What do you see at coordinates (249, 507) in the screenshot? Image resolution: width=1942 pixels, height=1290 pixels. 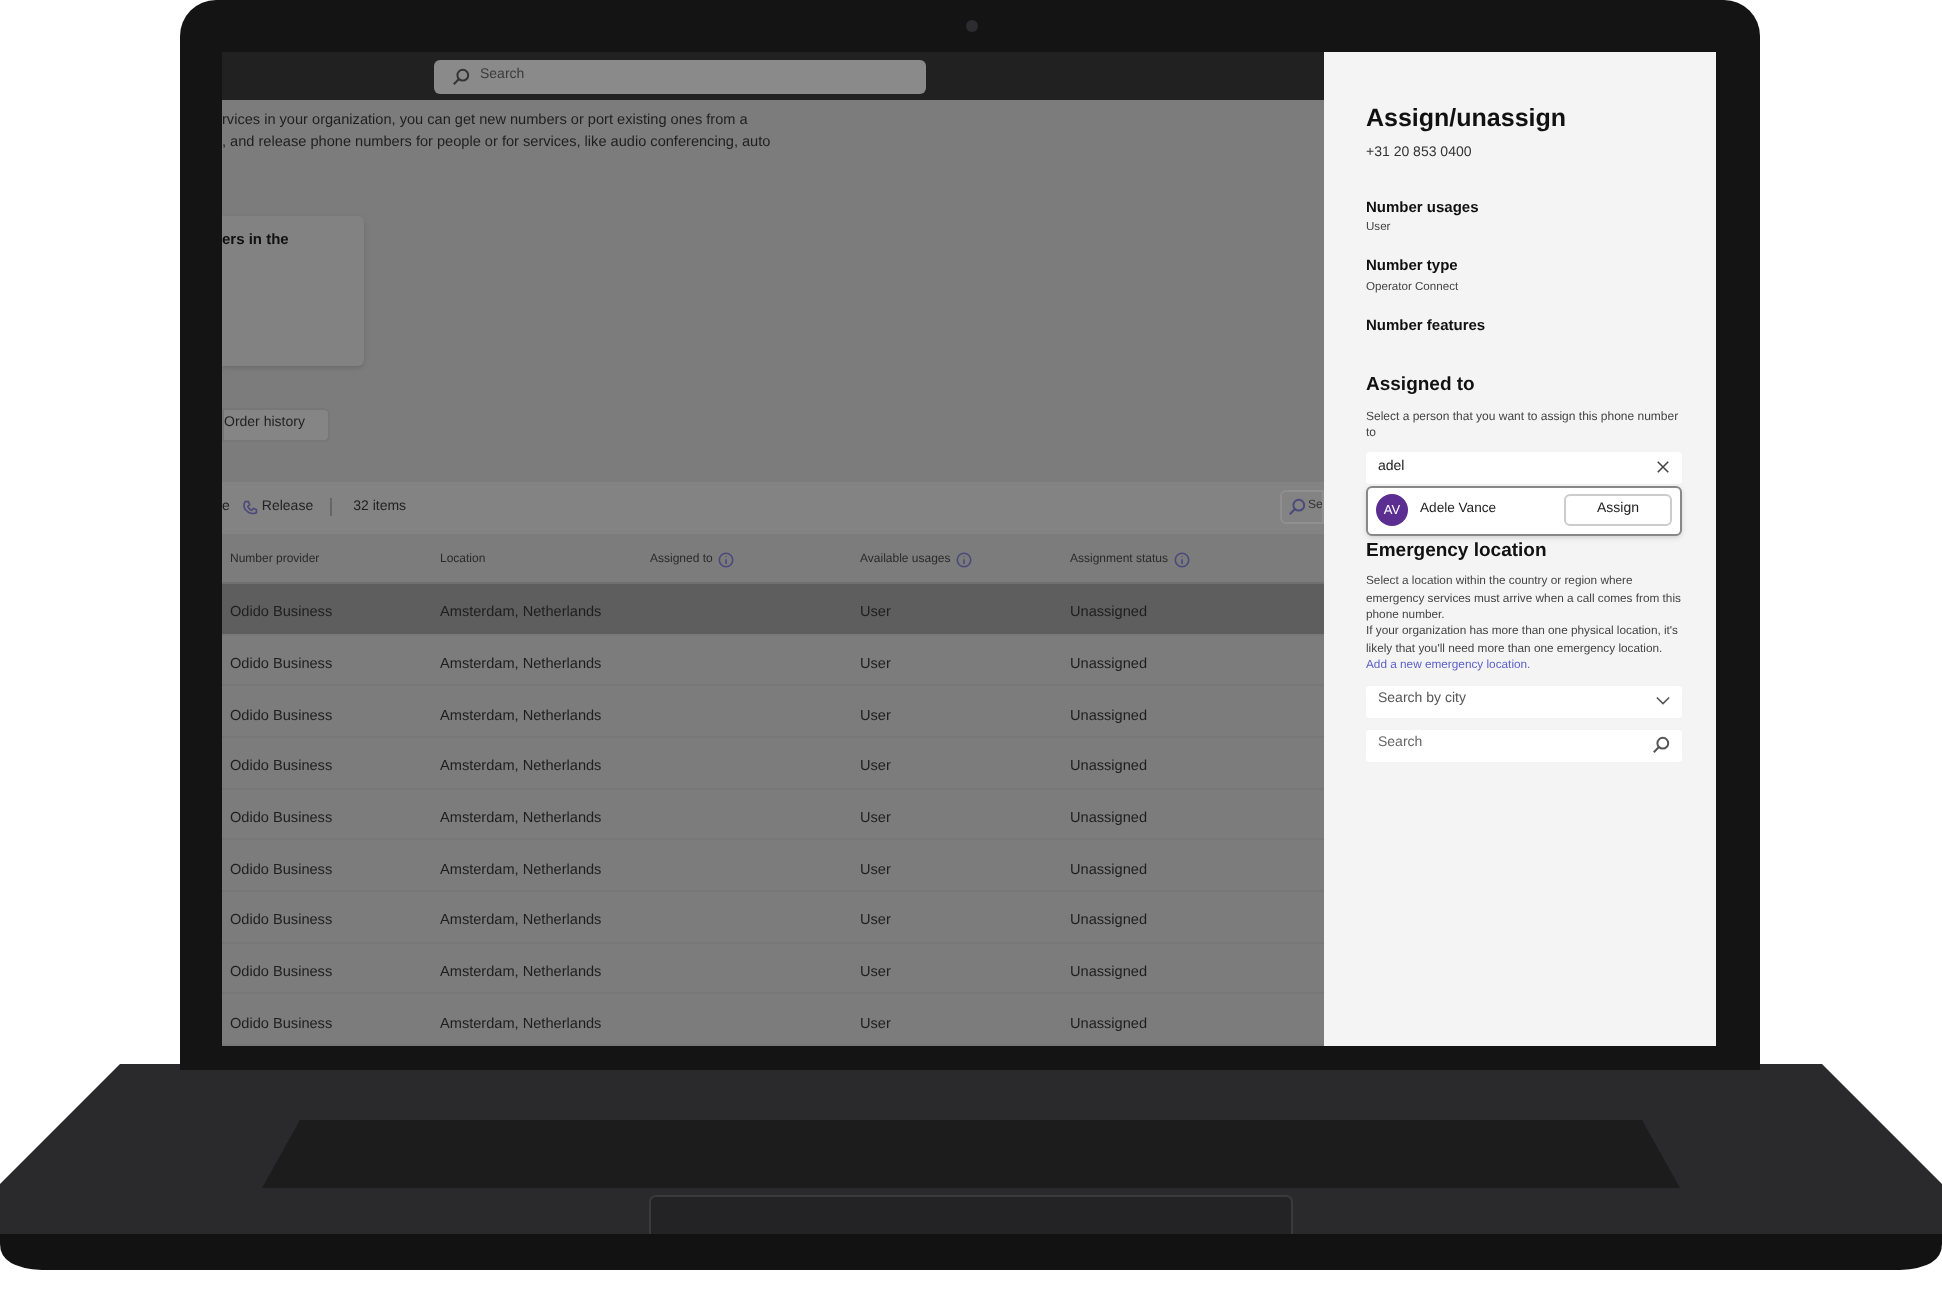 I see `phone-icon` at bounding box center [249, 507].